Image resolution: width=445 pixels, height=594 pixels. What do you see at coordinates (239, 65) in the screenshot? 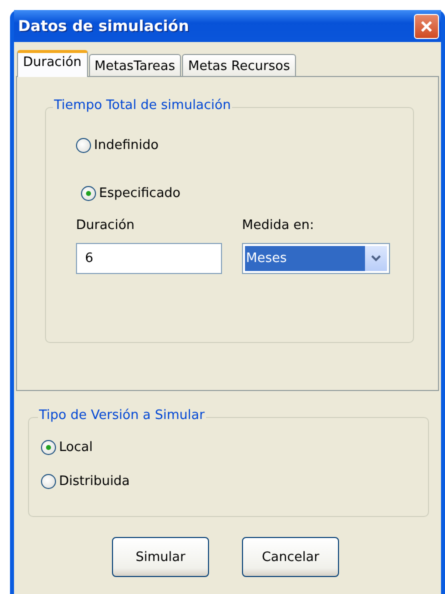
I see `tab: Metas Recursos` at bounding box center [239, 65].